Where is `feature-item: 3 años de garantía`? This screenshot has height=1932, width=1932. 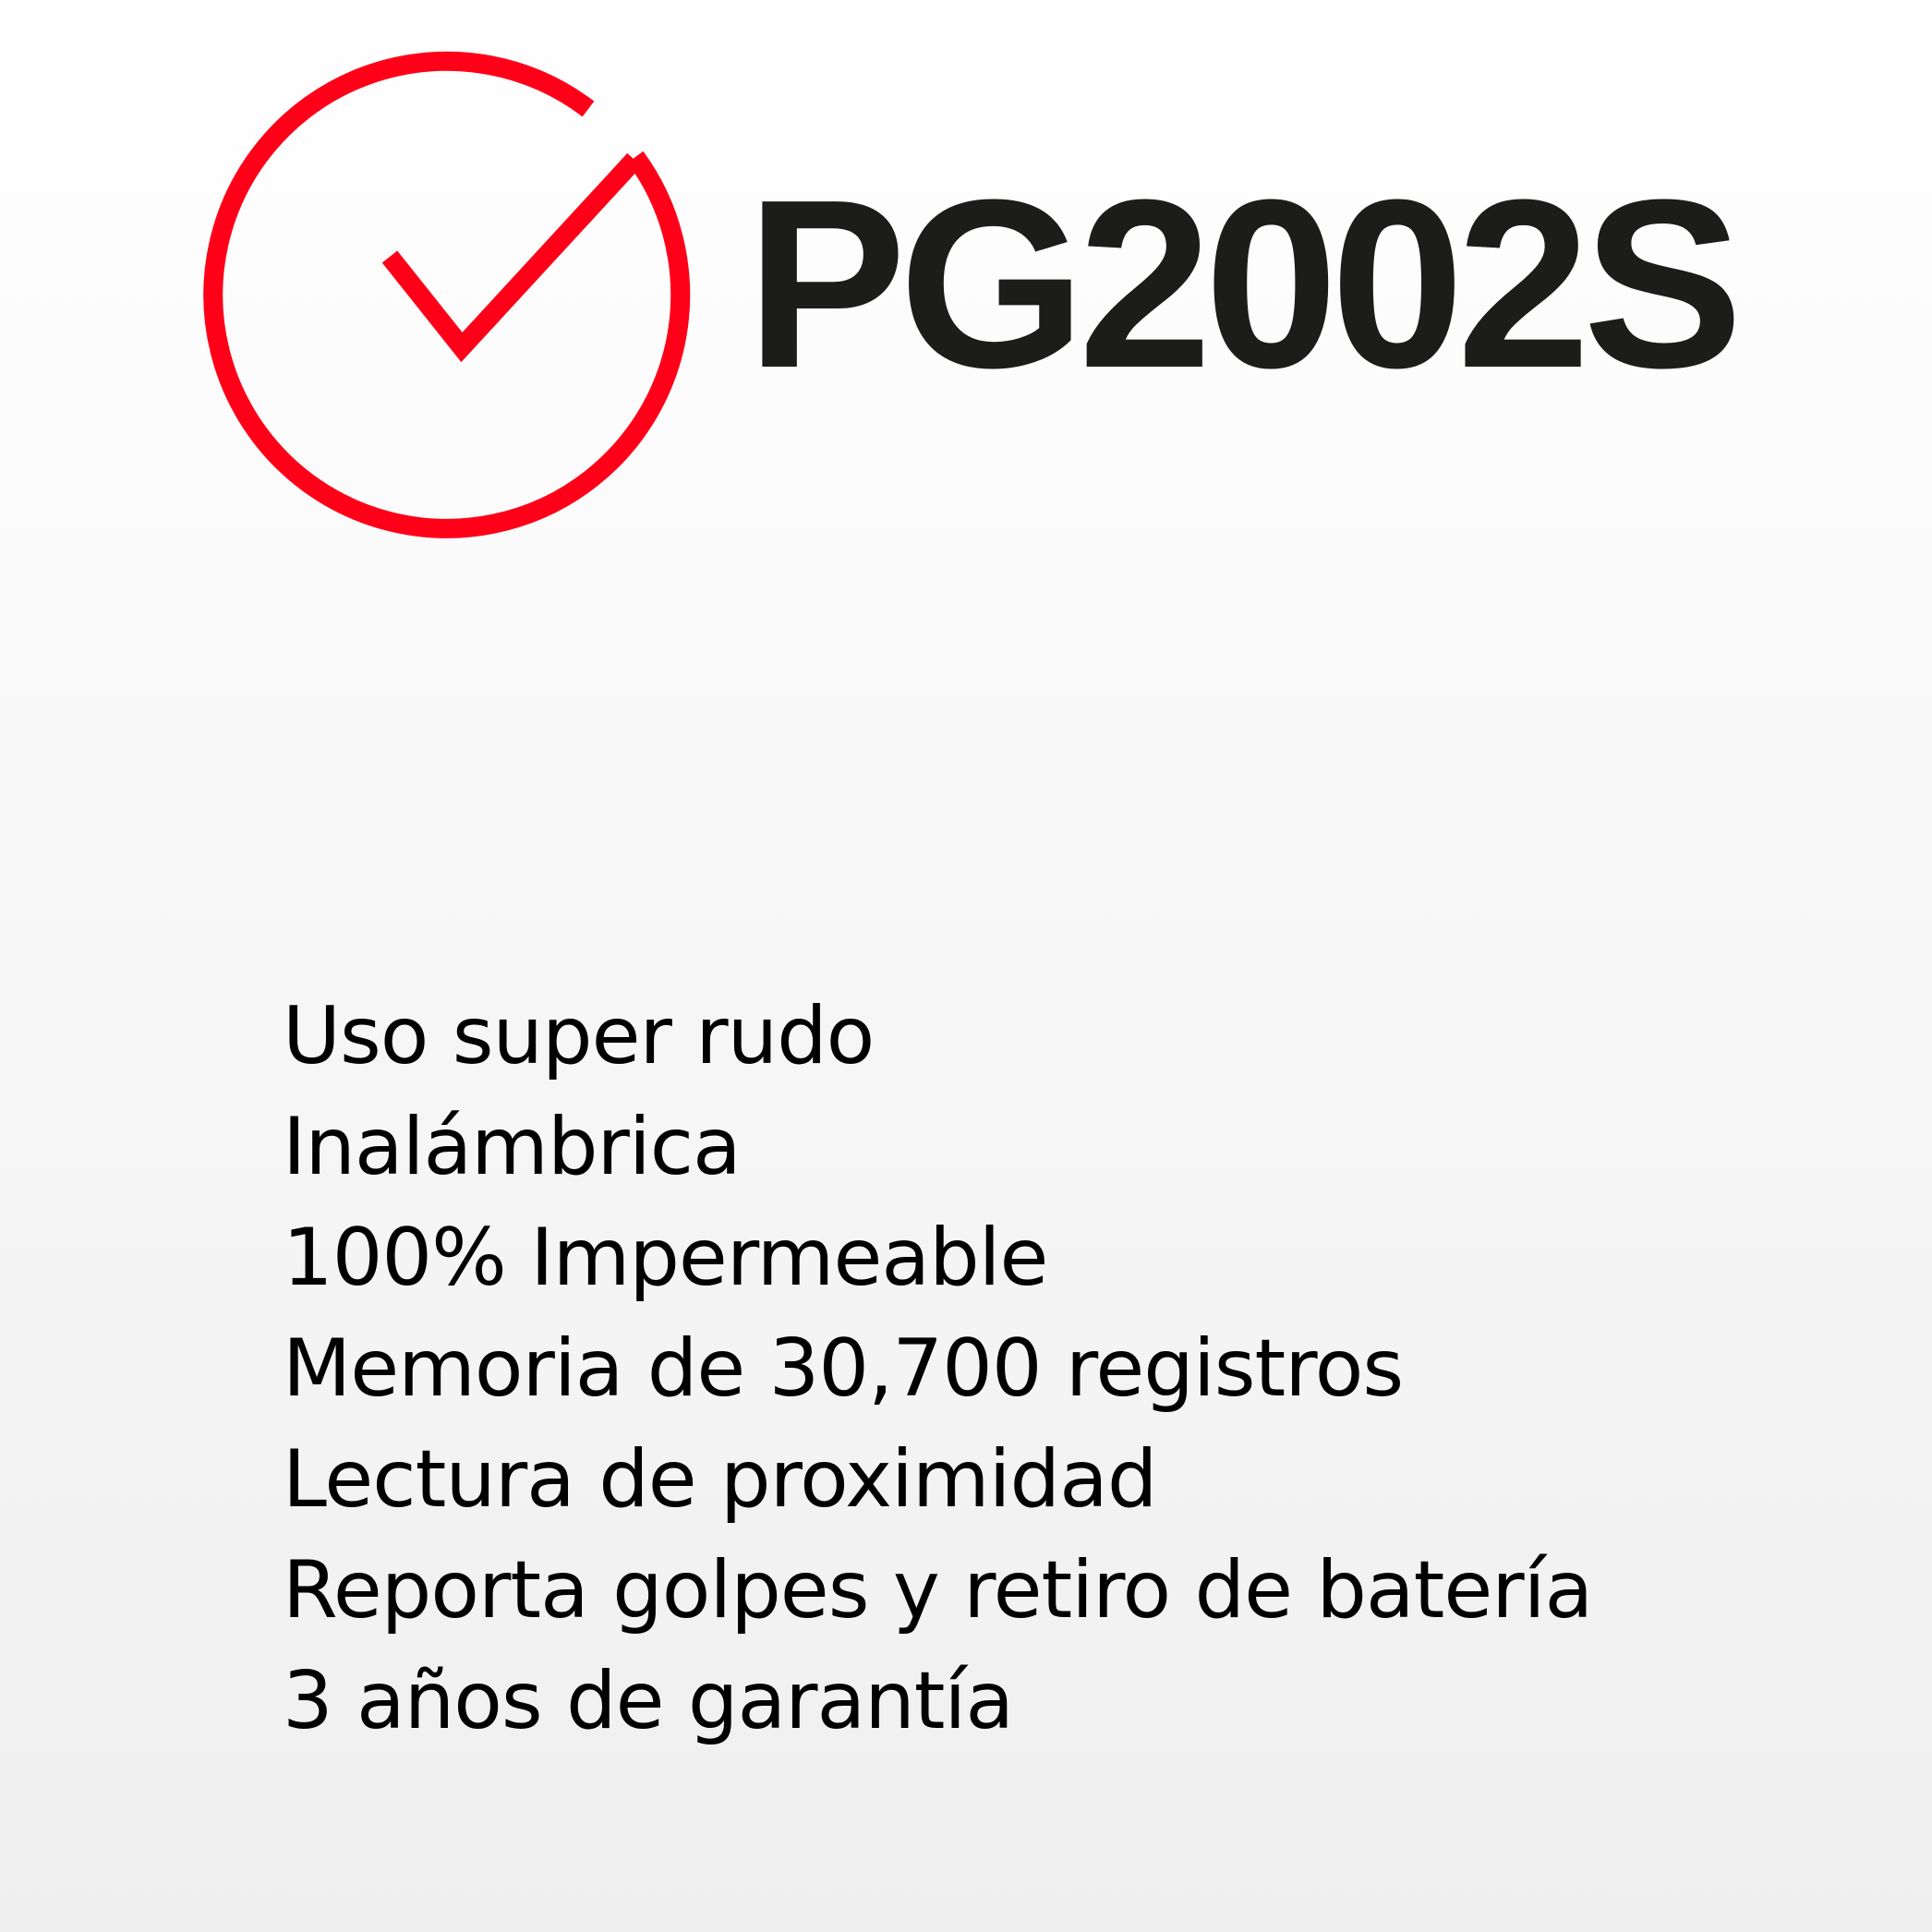 feature-item: 3 años de garantía is located at coordinates (649, 1701).